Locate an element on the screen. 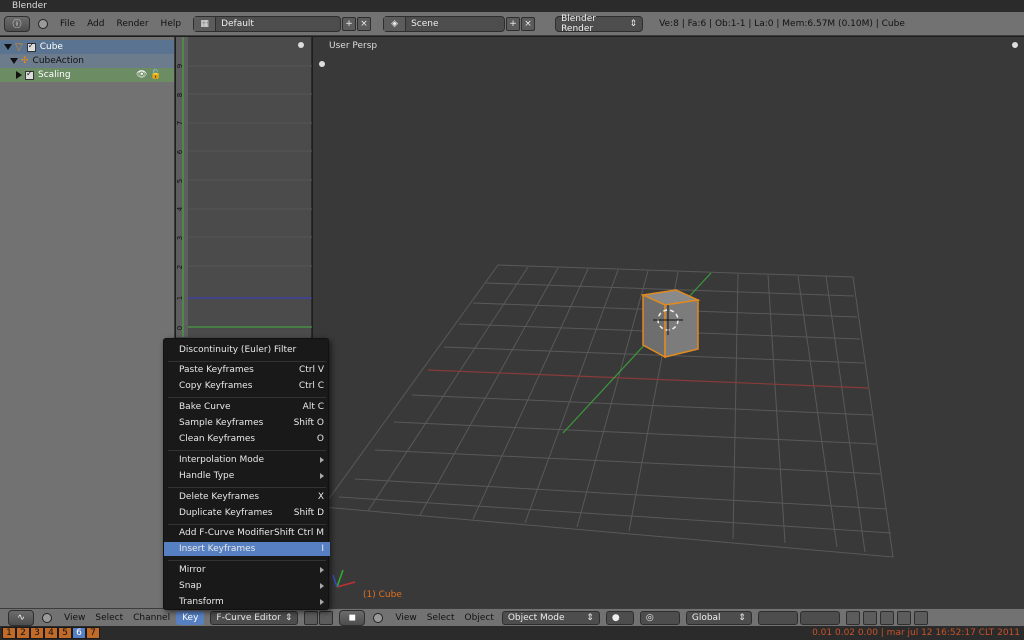 The image size is (1024, 640). menu-item-paste-keyframes: Paste Keyframes Ctrl V is located at coordinates (247, 370).